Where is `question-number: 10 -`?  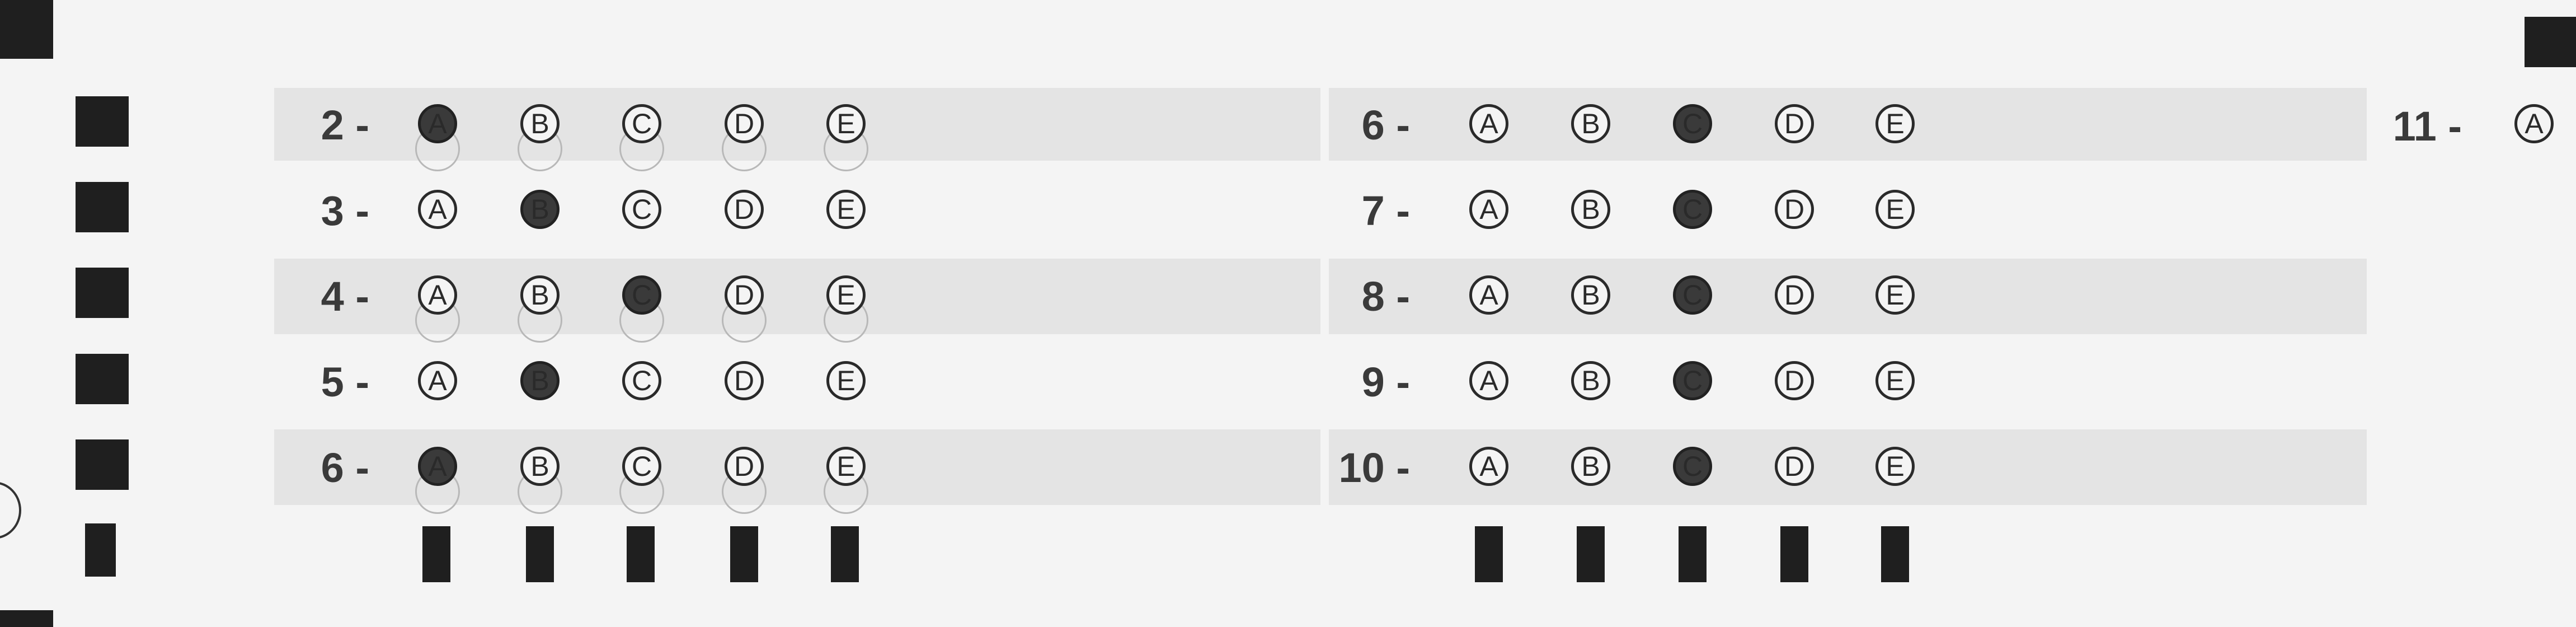 question-number: 10 - is located at coordinates (1374, 467).